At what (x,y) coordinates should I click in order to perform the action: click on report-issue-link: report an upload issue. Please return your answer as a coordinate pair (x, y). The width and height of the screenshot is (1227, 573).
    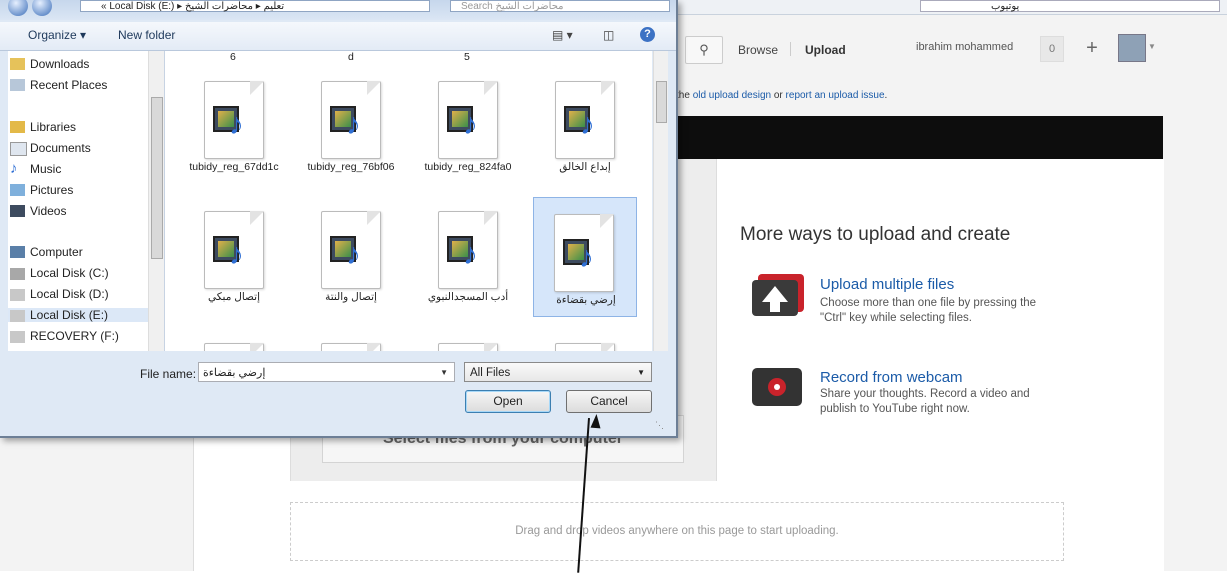
    Looking at the image, I should click on (835, 95).